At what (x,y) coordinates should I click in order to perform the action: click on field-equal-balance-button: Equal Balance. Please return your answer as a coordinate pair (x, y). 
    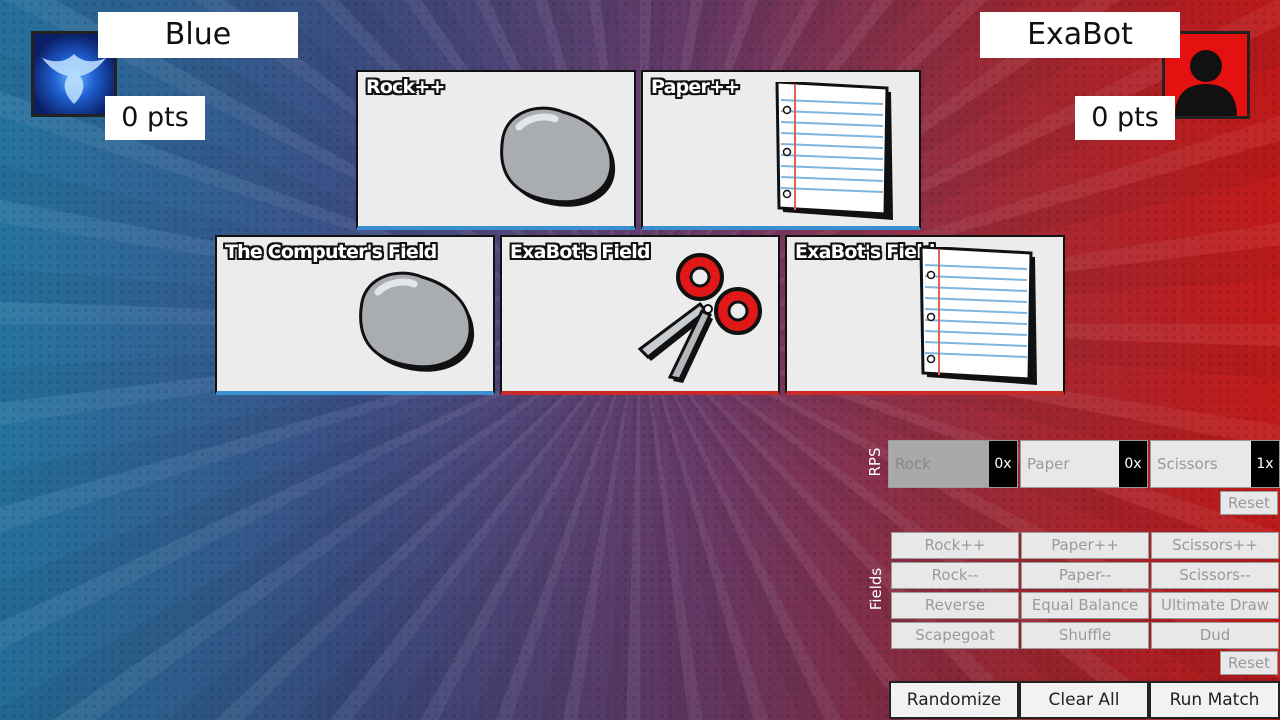
    Looking at the image, I should click on (1085, 605).